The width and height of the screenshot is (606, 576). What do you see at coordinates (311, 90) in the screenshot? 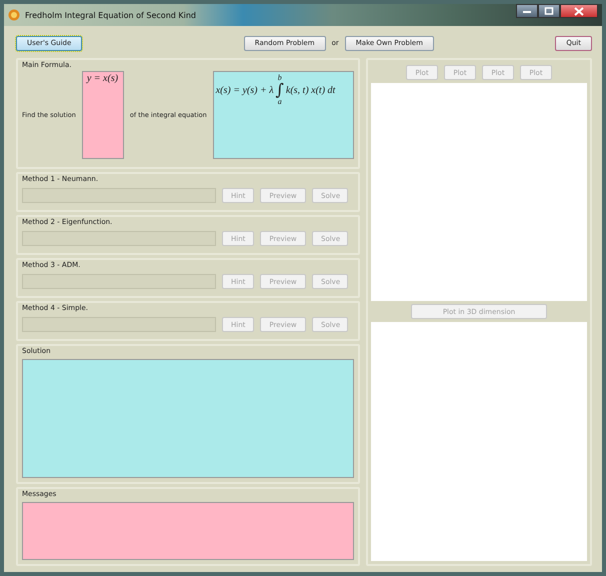
I see `equation-rhs: k(s, t) x(t) dt` at bounding box center [311, 90].